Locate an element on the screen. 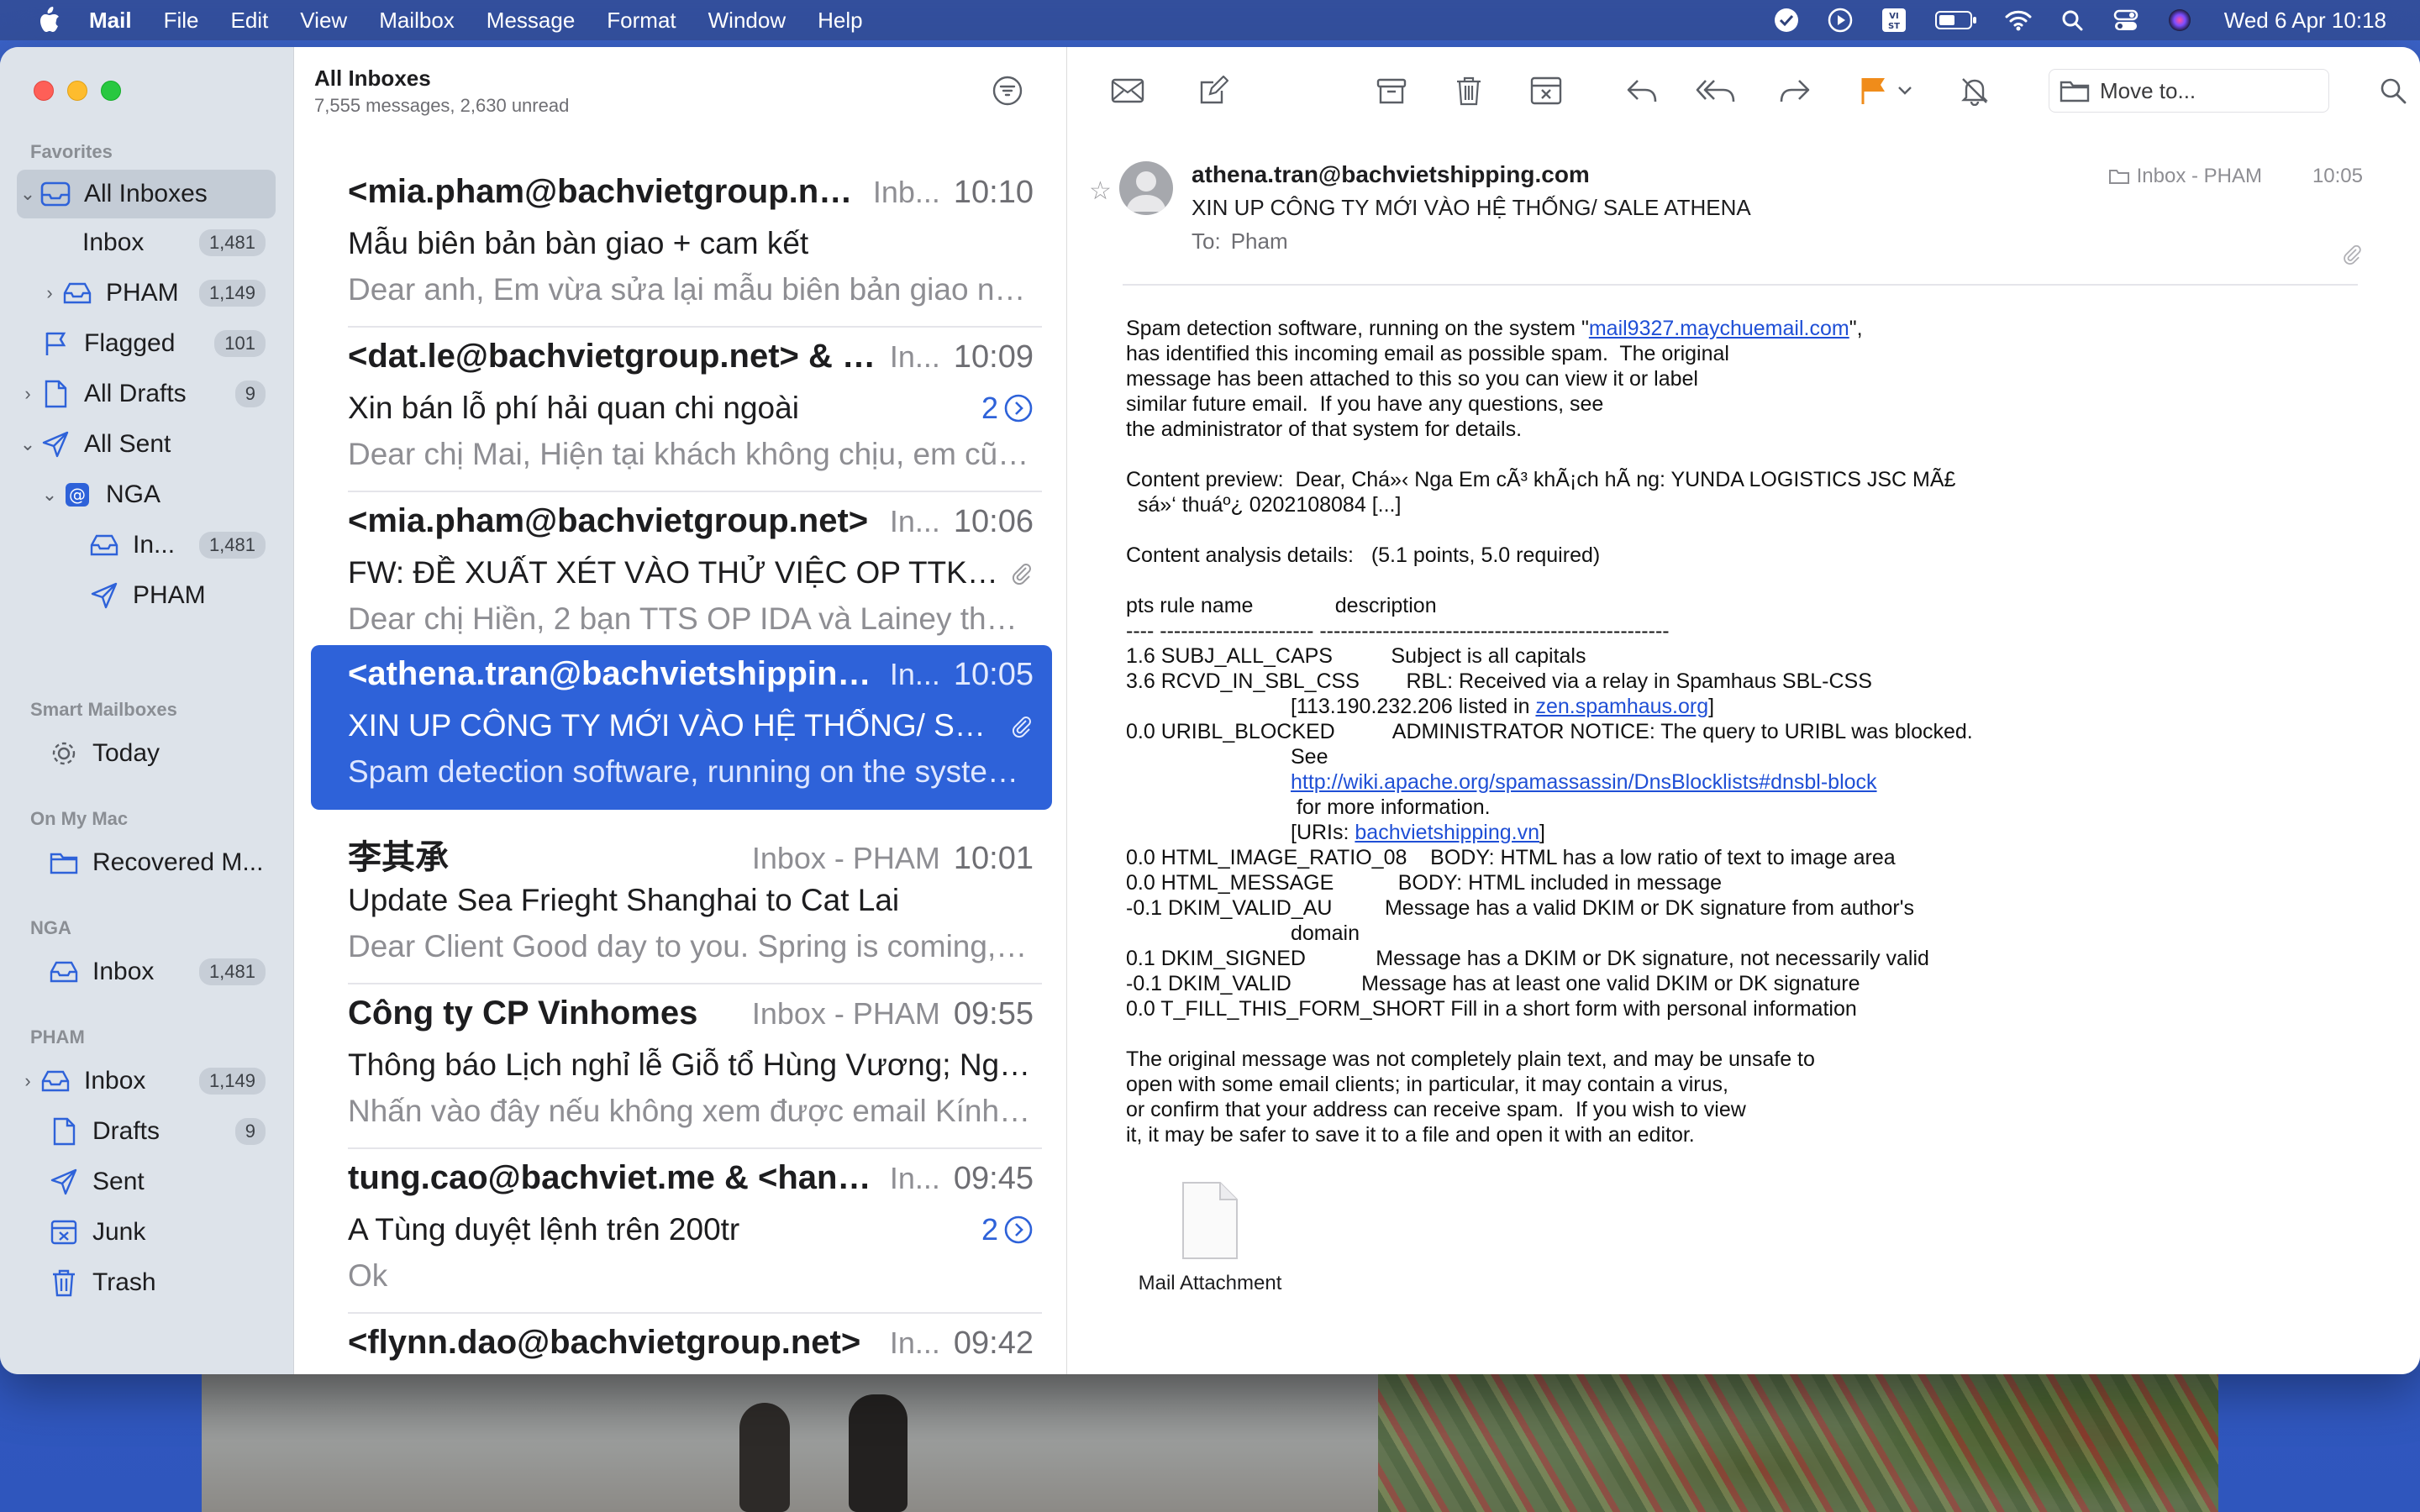  archive-button is located at coordinates (1391, 91).